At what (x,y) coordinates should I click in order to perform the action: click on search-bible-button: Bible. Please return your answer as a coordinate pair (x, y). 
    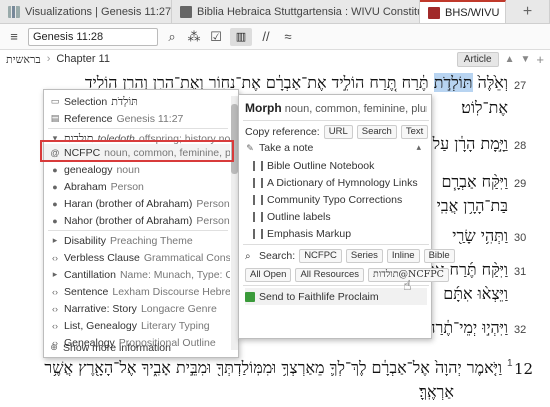
    Looking at the image, I should click on (439, 255).